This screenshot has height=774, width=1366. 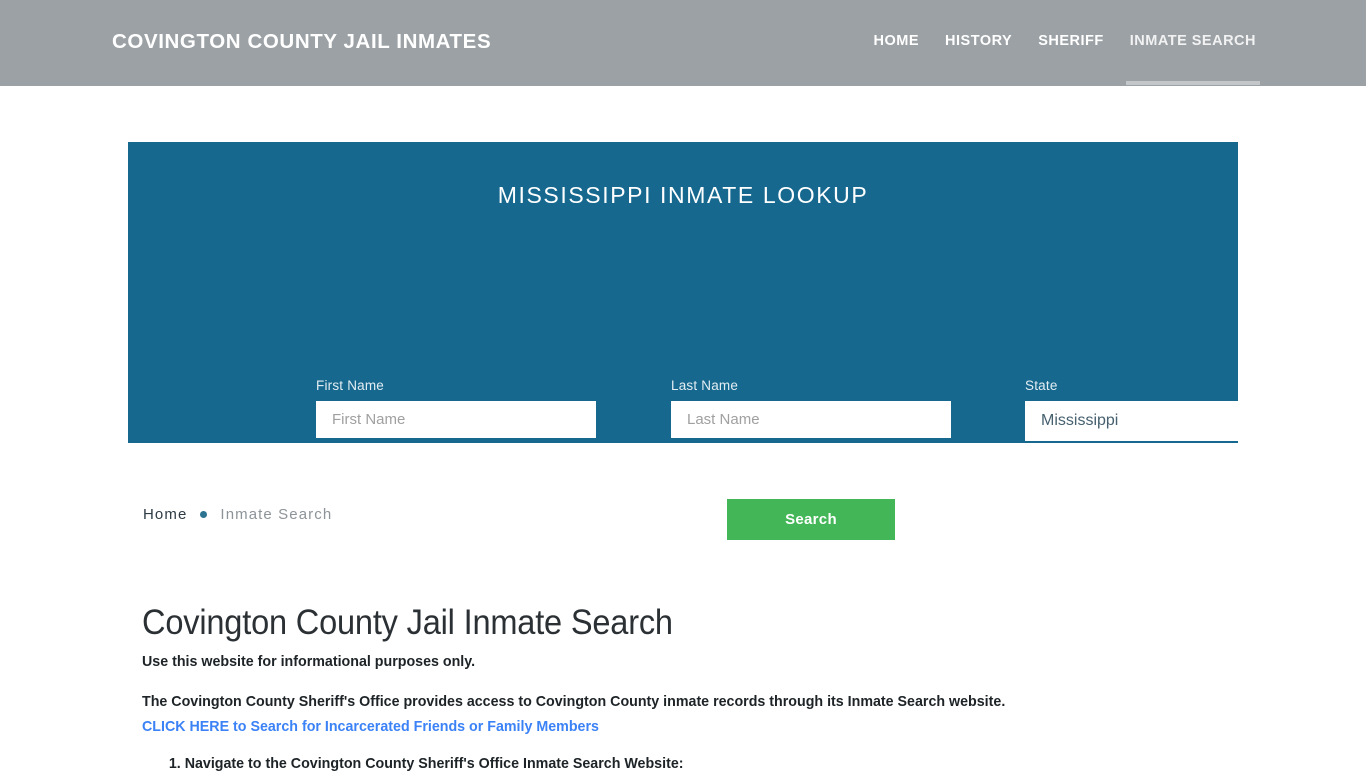 What do you see at coordinates (302, 41) in the screenshot?
I see `site-title: COVINGTON COUNTY JAIL INMATES` at bounding box center [302, 41].